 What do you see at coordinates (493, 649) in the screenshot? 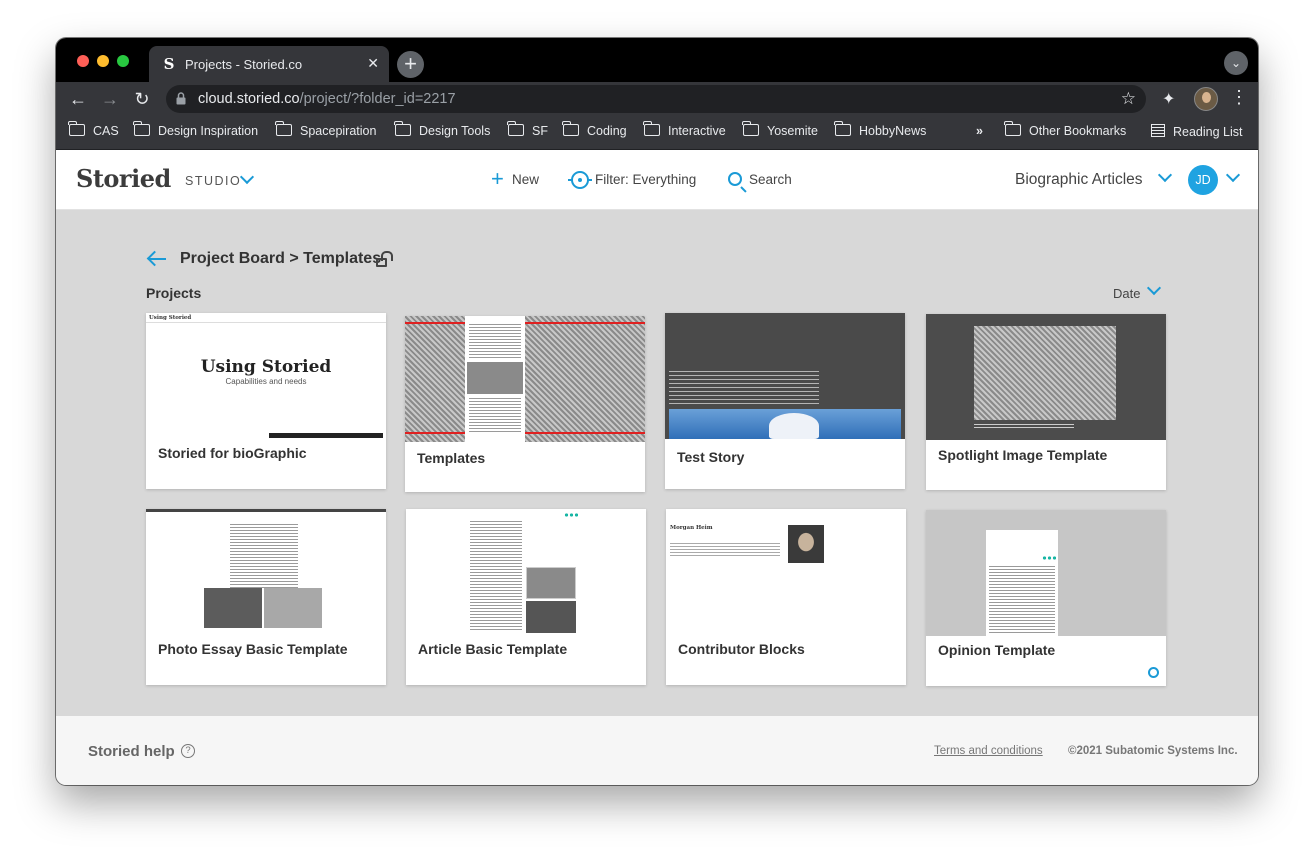
I see `project-title: Article Basic Template` at bounding box center [493, 649].